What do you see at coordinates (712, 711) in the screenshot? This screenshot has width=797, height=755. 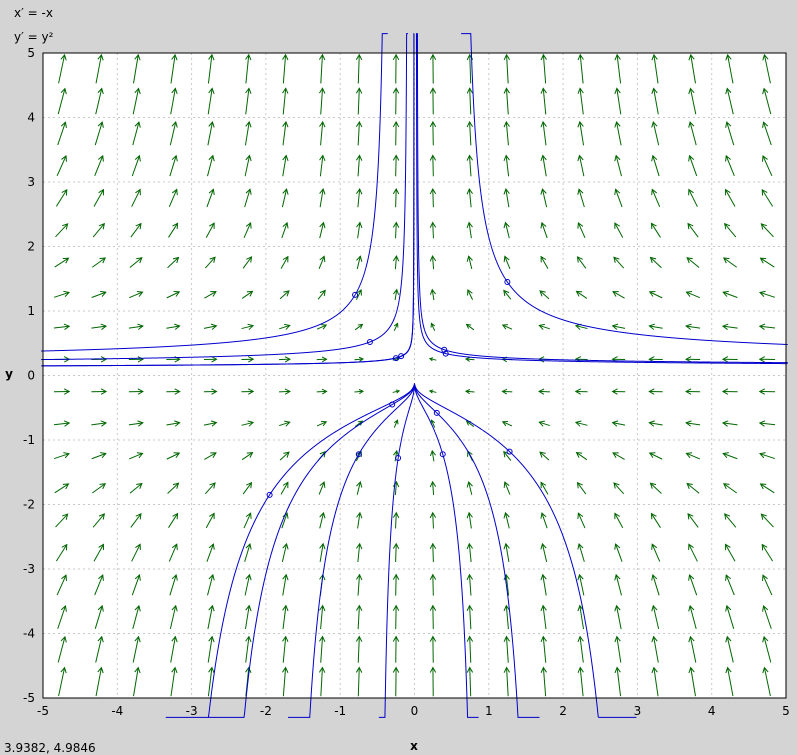 I see `x-tick-label: 4` at bounding box center [712, 711].